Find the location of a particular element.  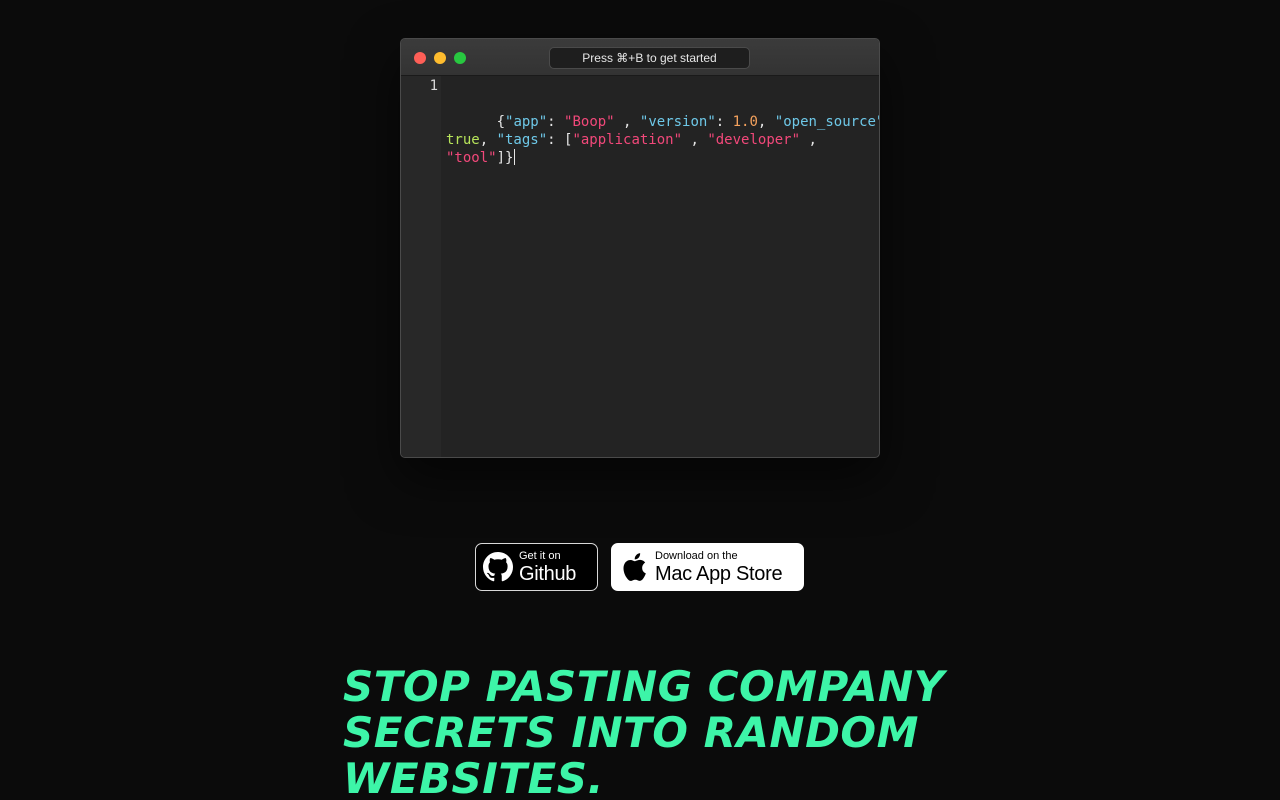

json-token-punc: { is located at coordinates (501, 122).